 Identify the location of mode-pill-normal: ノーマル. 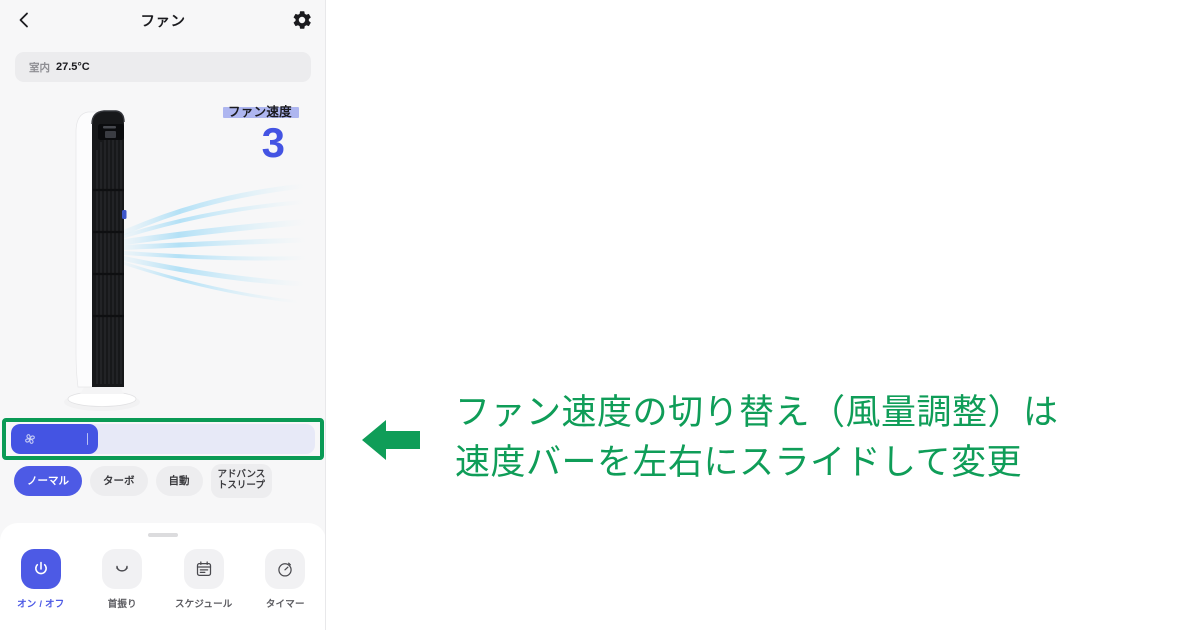
(48, 481).